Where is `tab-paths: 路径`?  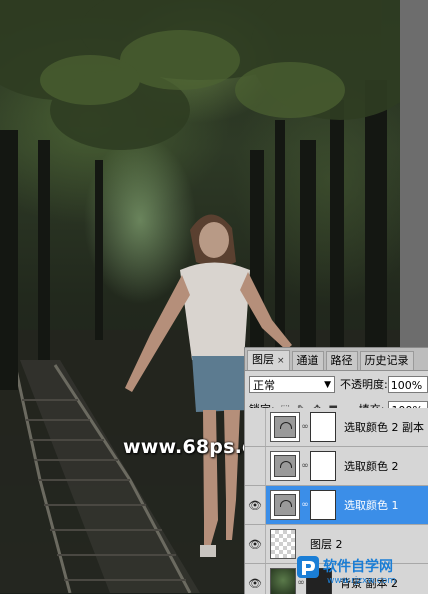
tab-paths: 路径 is located at coordinates (341, 360).